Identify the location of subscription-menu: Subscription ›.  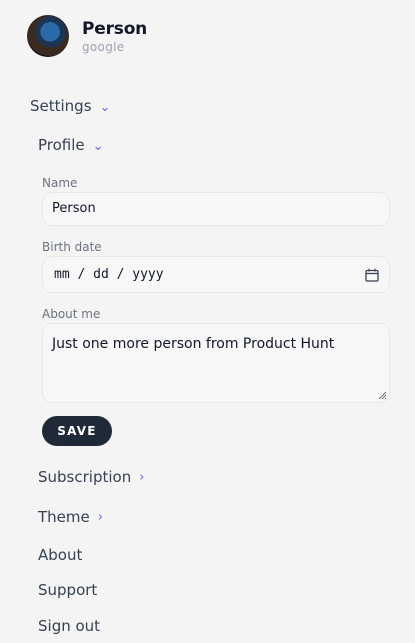
(91, 477).